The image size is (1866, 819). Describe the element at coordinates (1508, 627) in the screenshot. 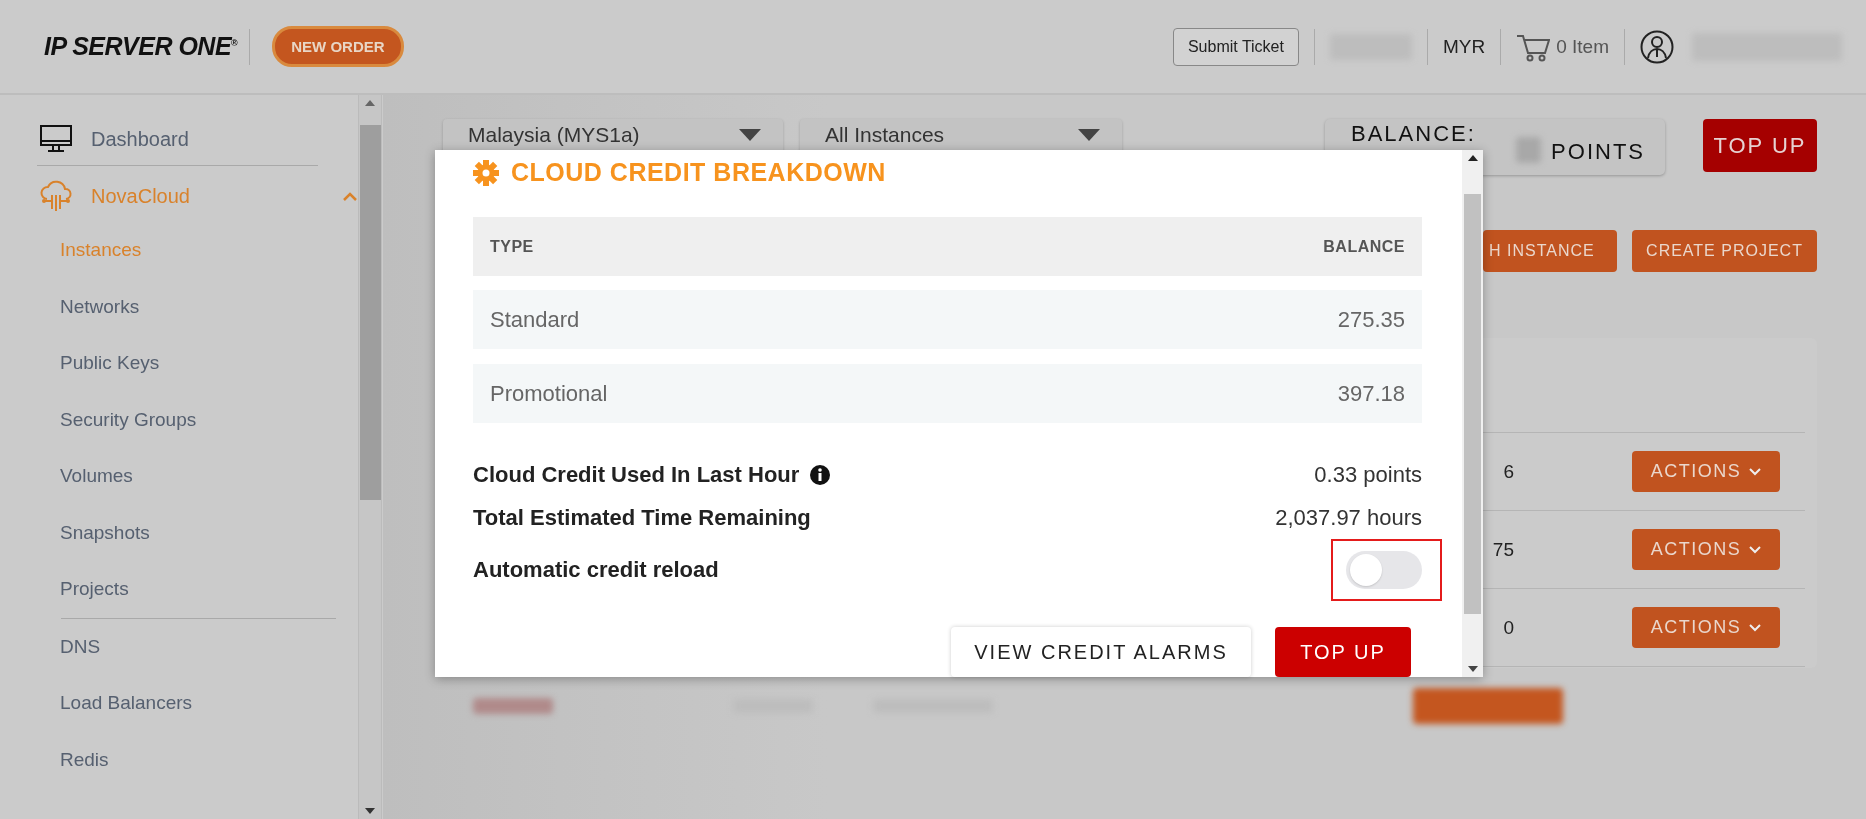

I see `table-cell: 0` at that location.